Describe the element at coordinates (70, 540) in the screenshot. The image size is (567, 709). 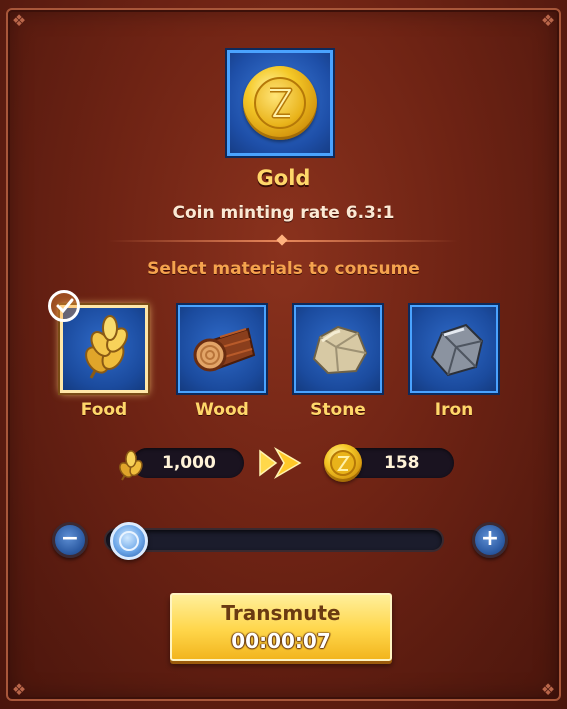
I see `decrease-button: −` at that location.